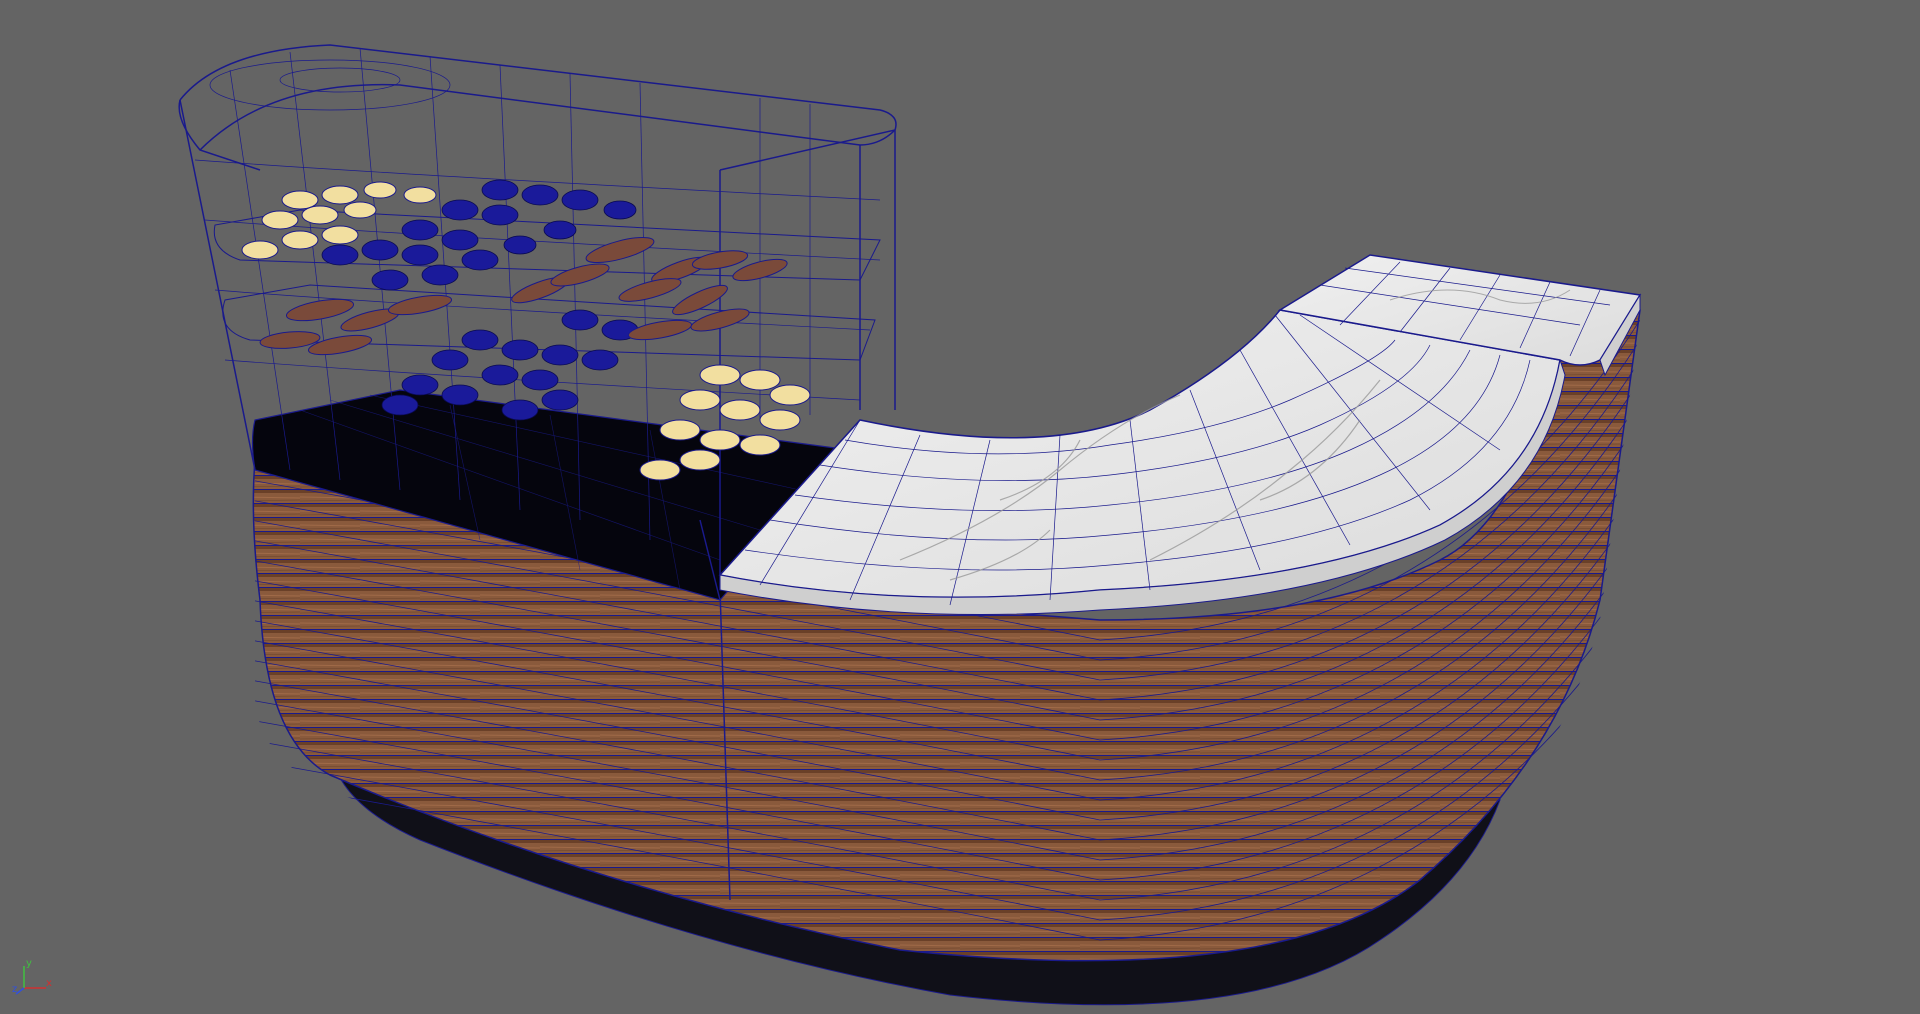 The height and width of the screenshot is (1014, 1920). I want to click on marble-countertop, so click(1139, 454).